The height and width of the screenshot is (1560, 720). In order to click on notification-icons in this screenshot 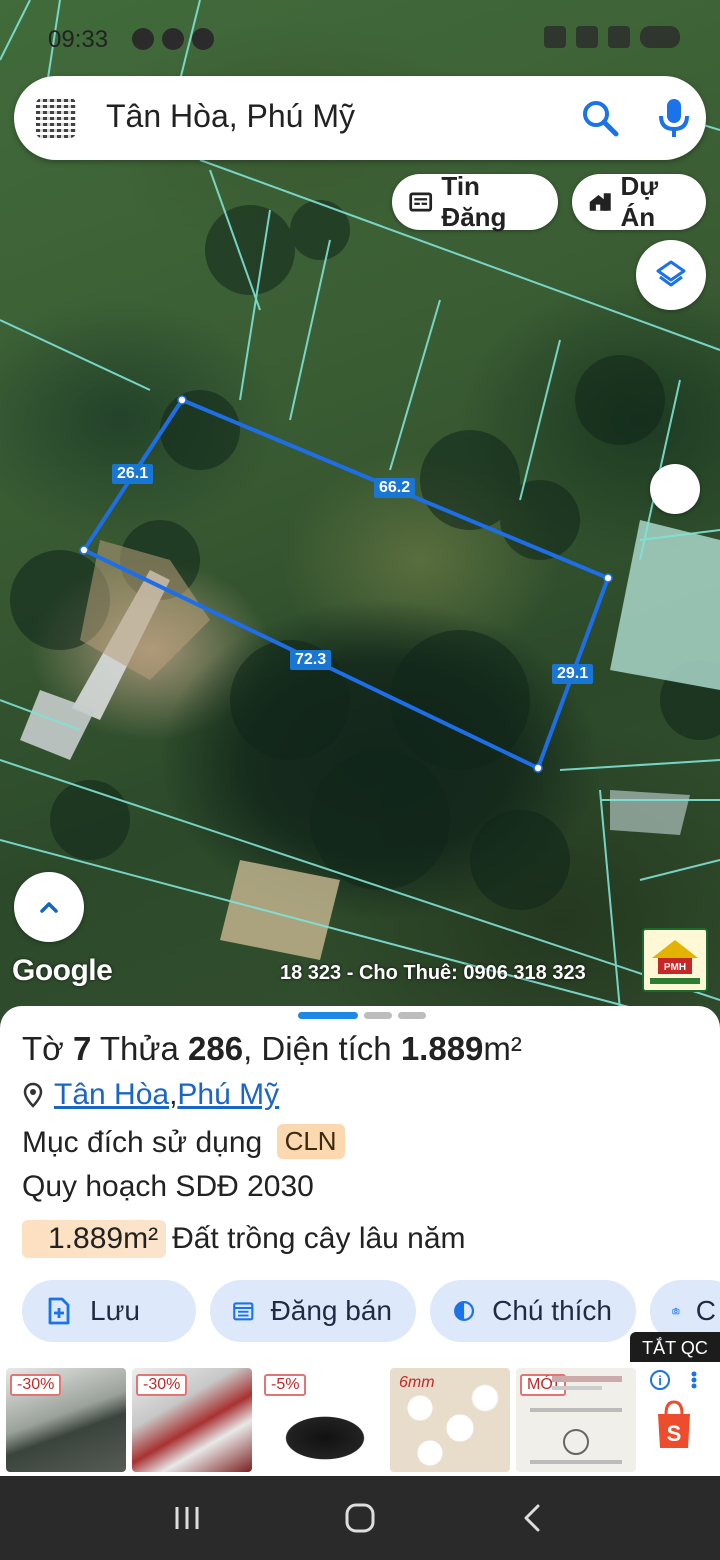, I will do `click(173, 39)`.